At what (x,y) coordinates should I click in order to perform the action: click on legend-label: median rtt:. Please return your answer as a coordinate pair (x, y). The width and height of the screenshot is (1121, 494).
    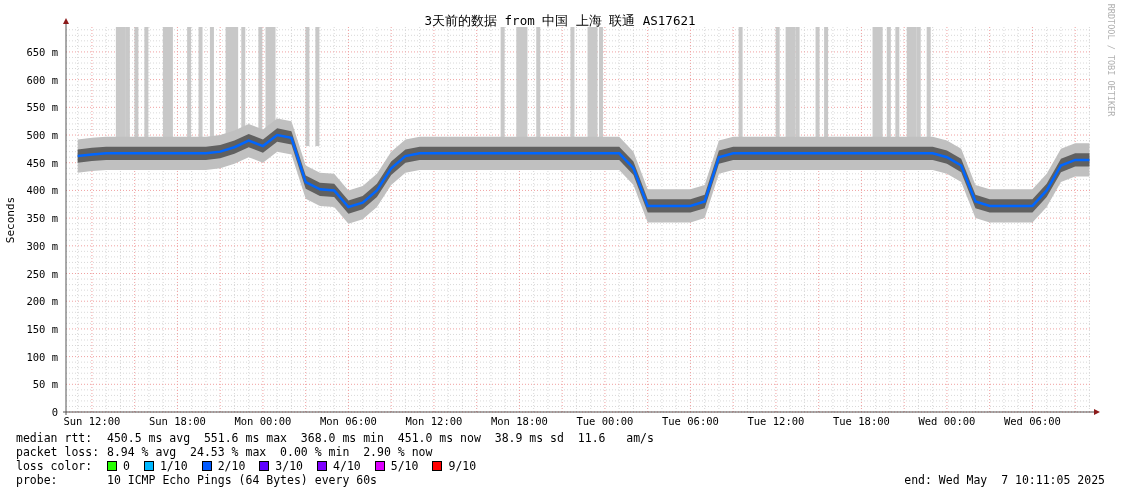
    Looking at the image, I should click on (55, 438).